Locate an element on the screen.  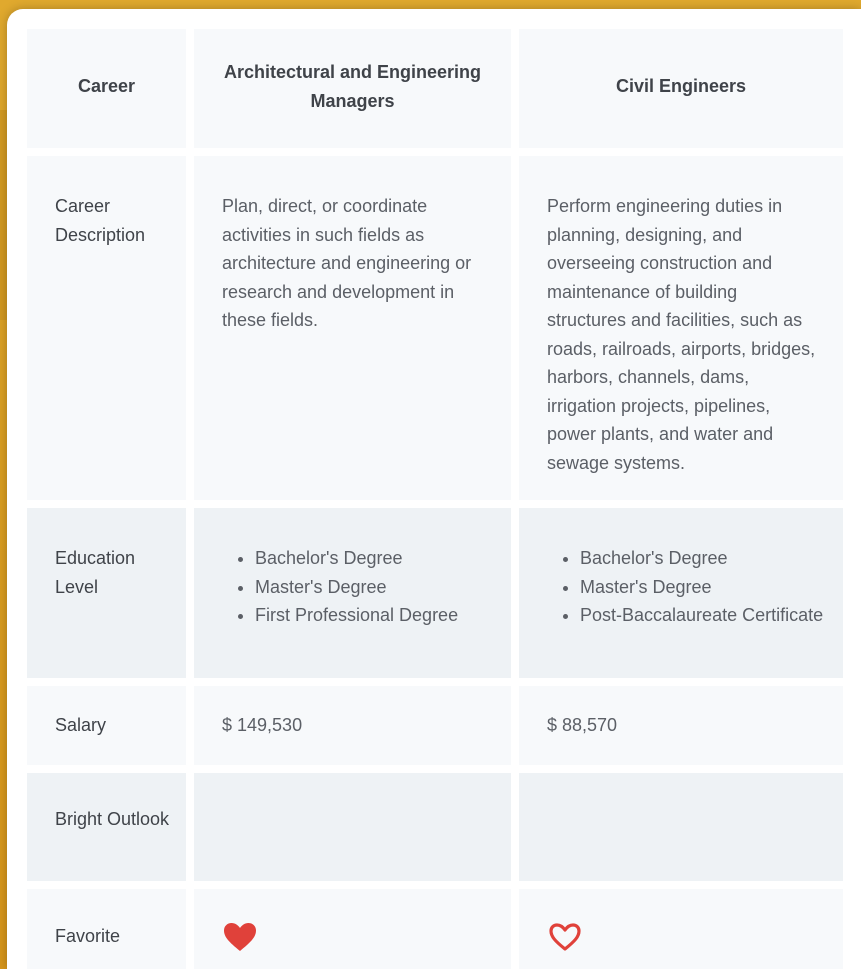
list-item: First Professional Degree is located at coordinates (378, 615).